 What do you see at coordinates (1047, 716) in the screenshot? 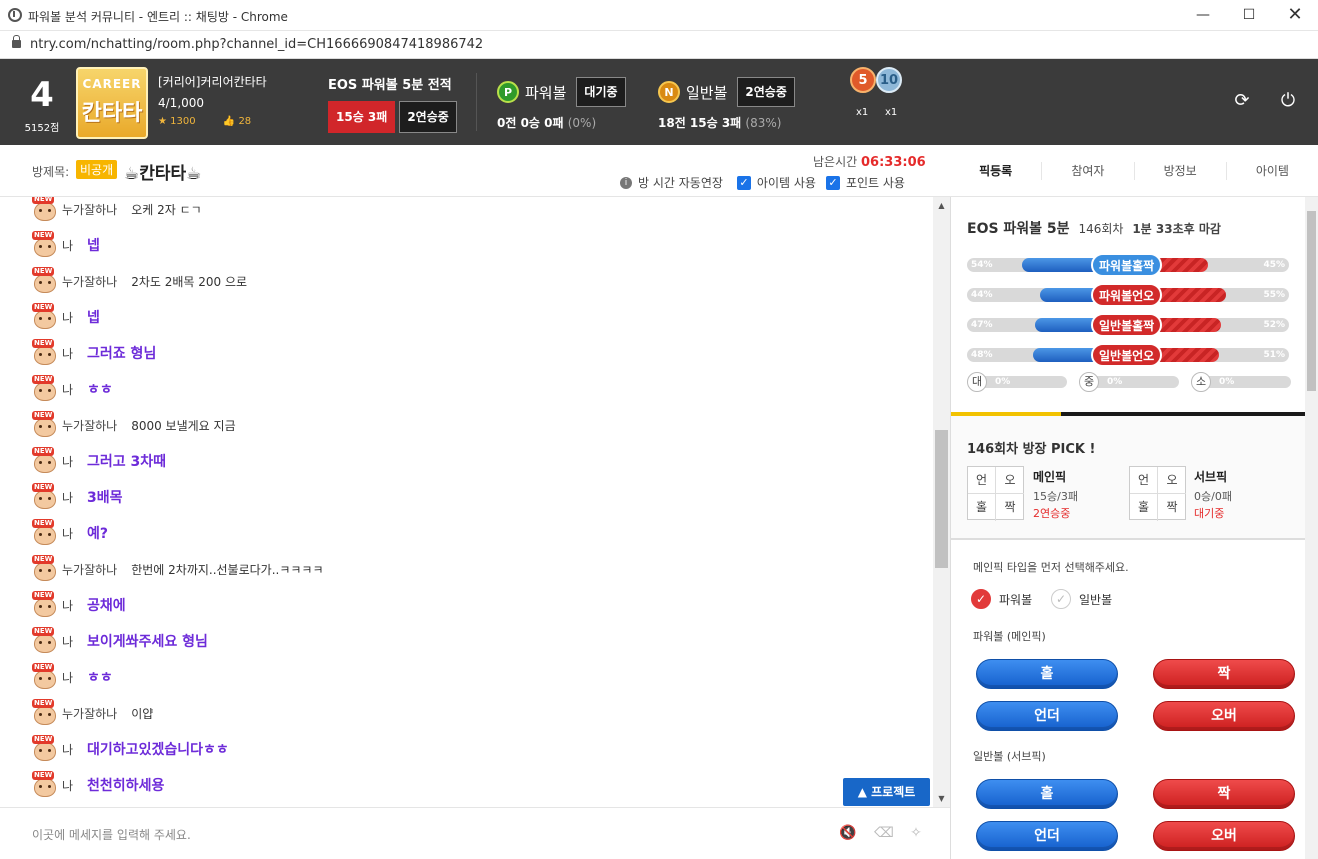
I see `powerball-under-button: 언더` at bounding box center [1047, 716].